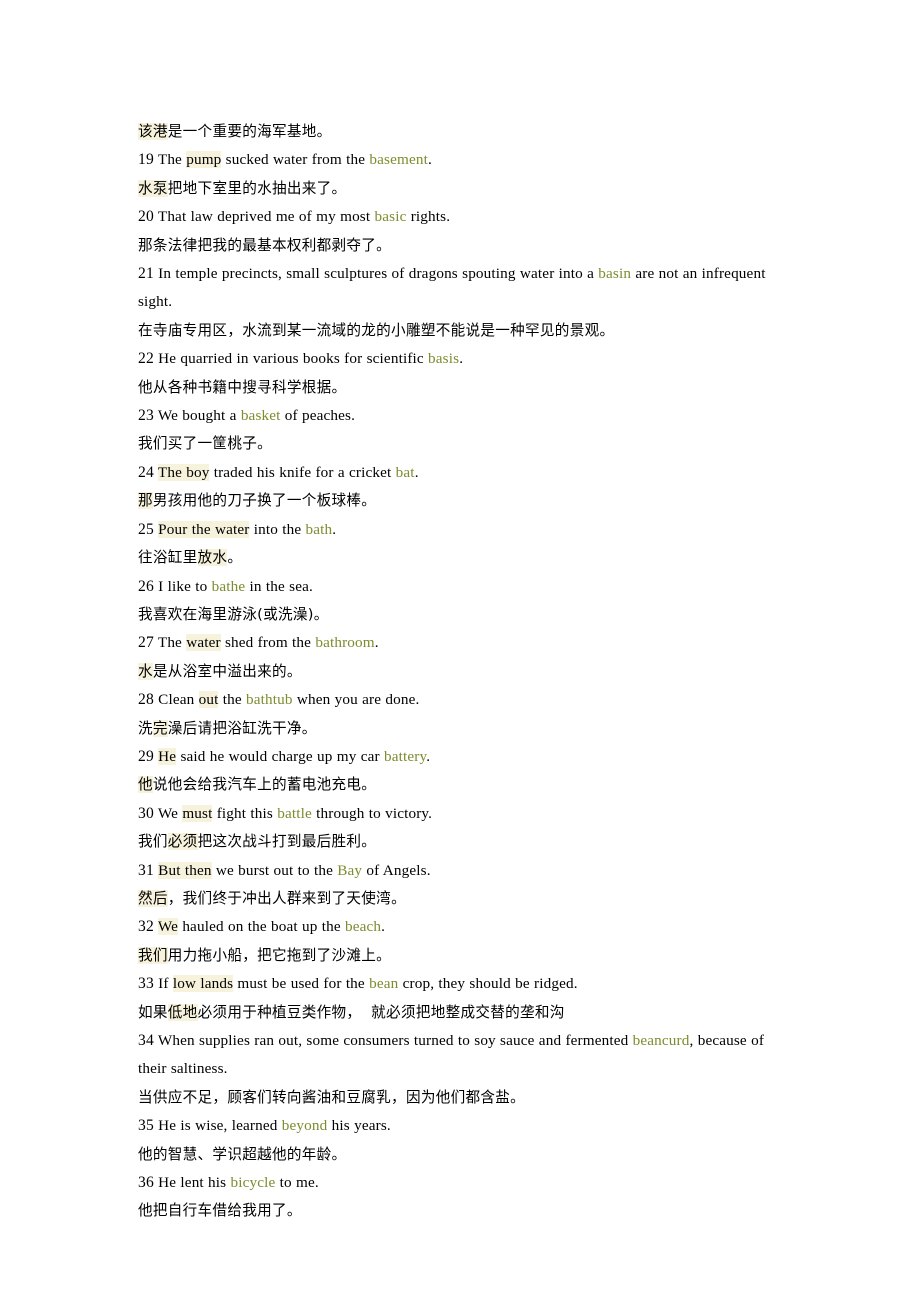 This screenshot has width=920, height=1302. What do you see at coordinates (376, 330) in the screenshot?
I see `sentence-text: 在寺庙专用区，水流到某一流域的龙的小雕塑不能说是一种罕见的景观。` at bounding box center [376, 330].